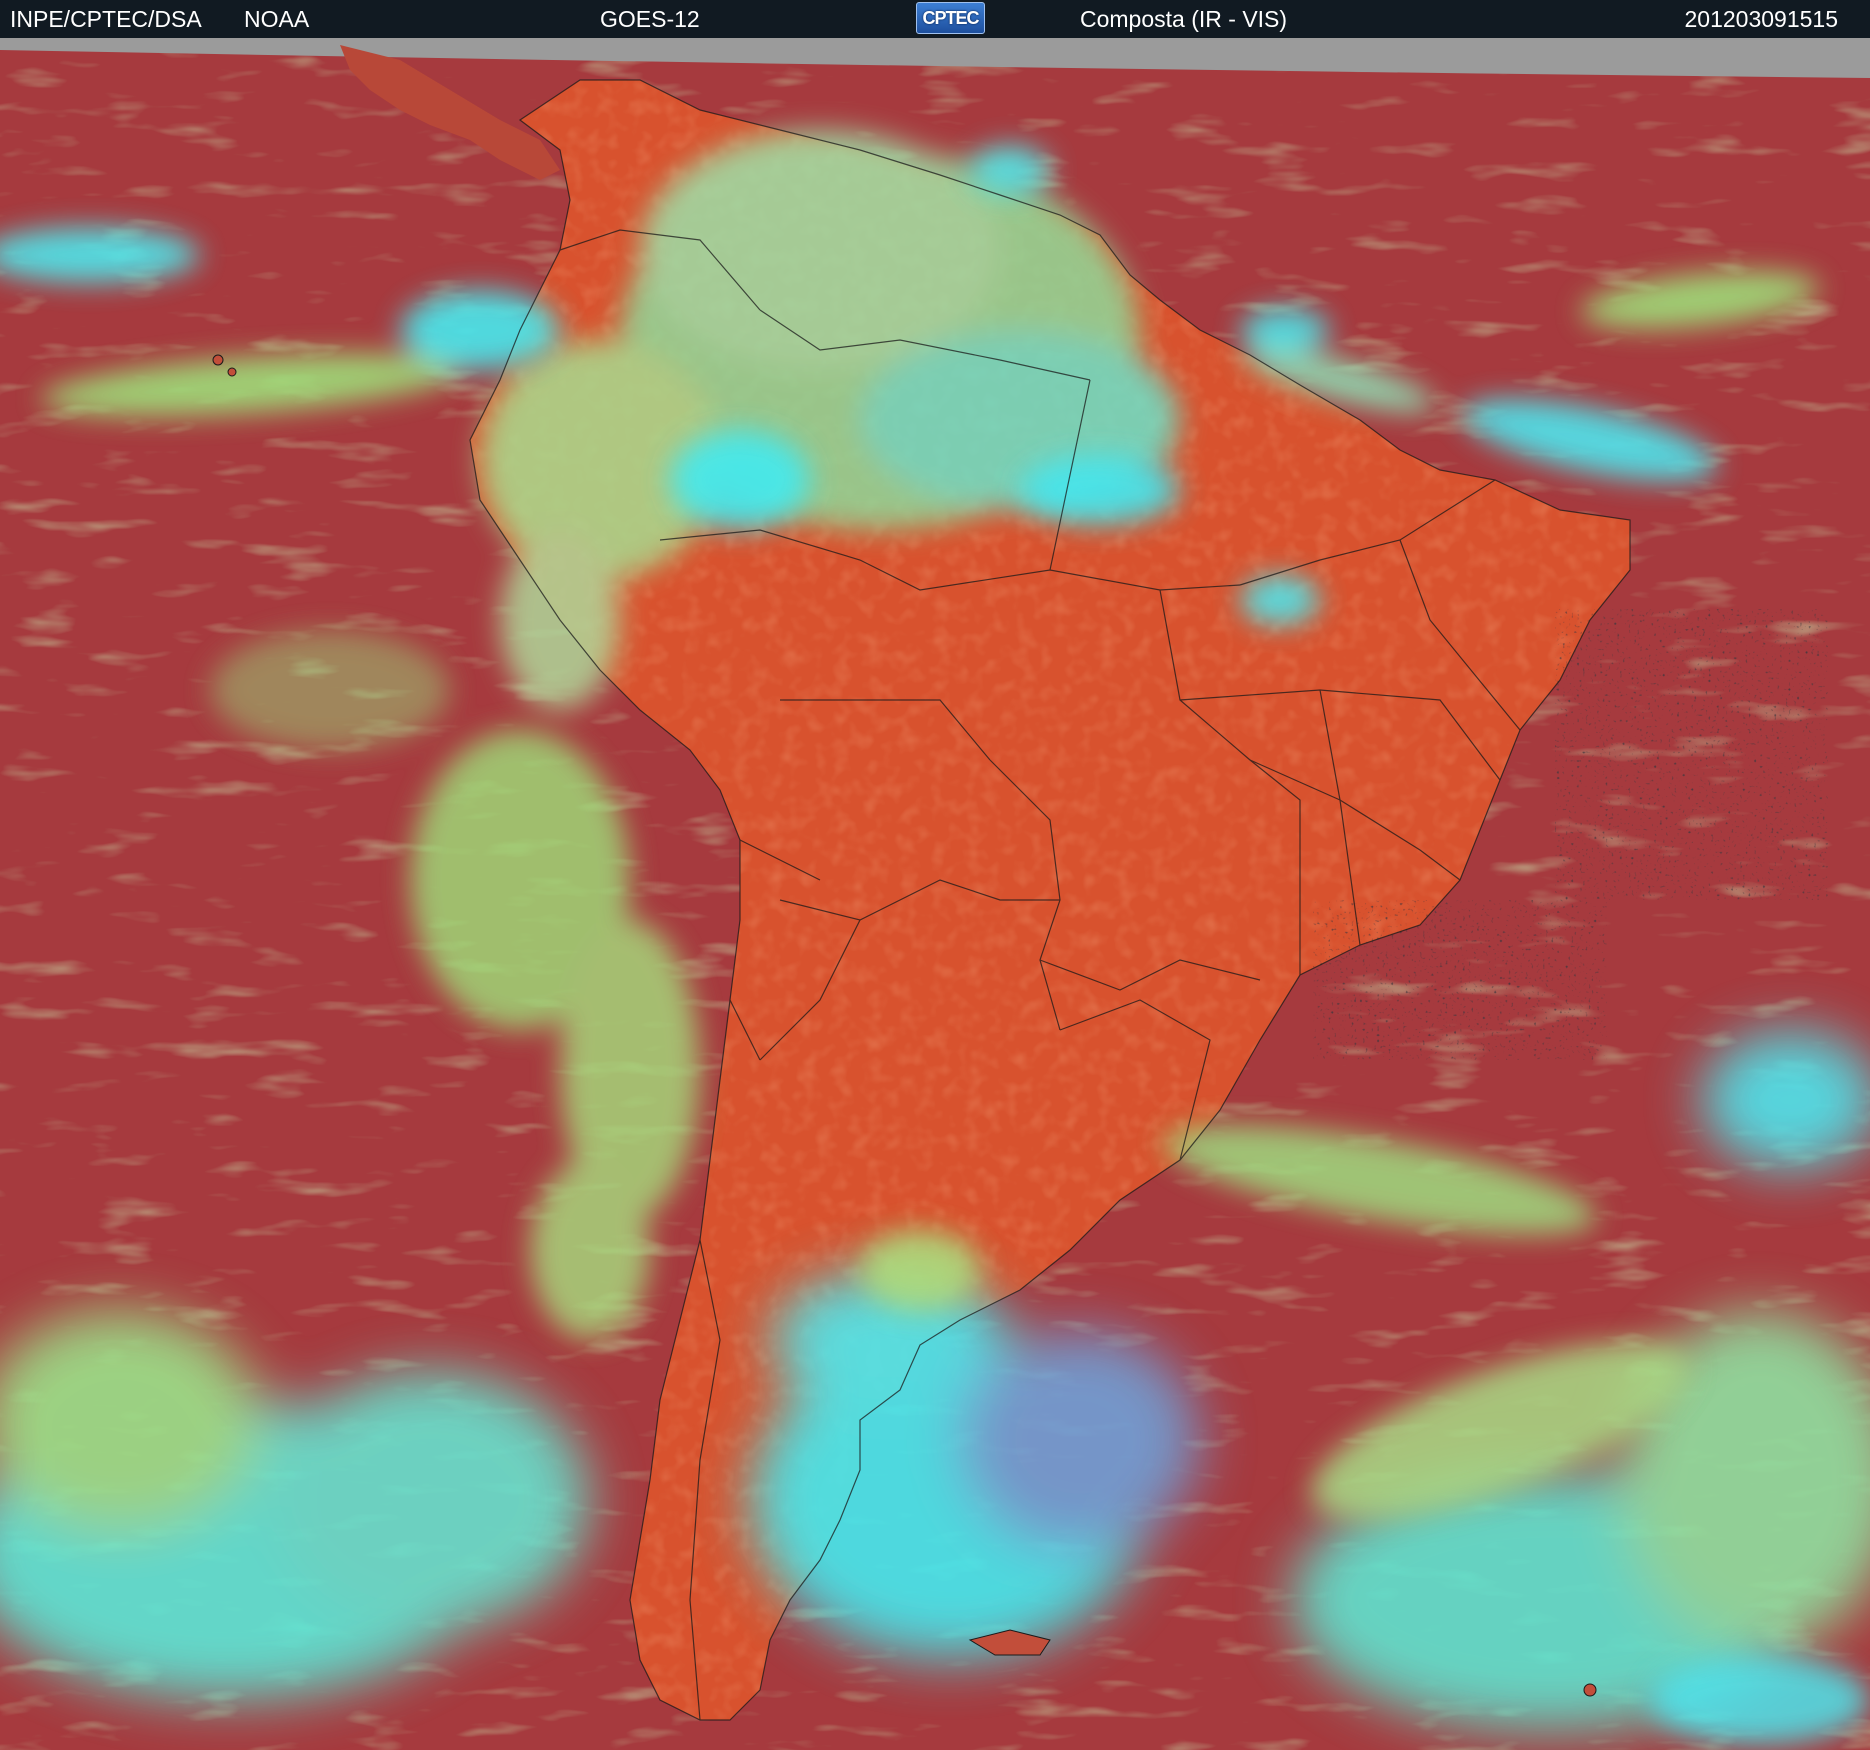 This screenshot has width=1870, height=1750. Describe the element at coordinates (650, 19) in the screenshot. I see `satellite-label: GOES-12` at that location.